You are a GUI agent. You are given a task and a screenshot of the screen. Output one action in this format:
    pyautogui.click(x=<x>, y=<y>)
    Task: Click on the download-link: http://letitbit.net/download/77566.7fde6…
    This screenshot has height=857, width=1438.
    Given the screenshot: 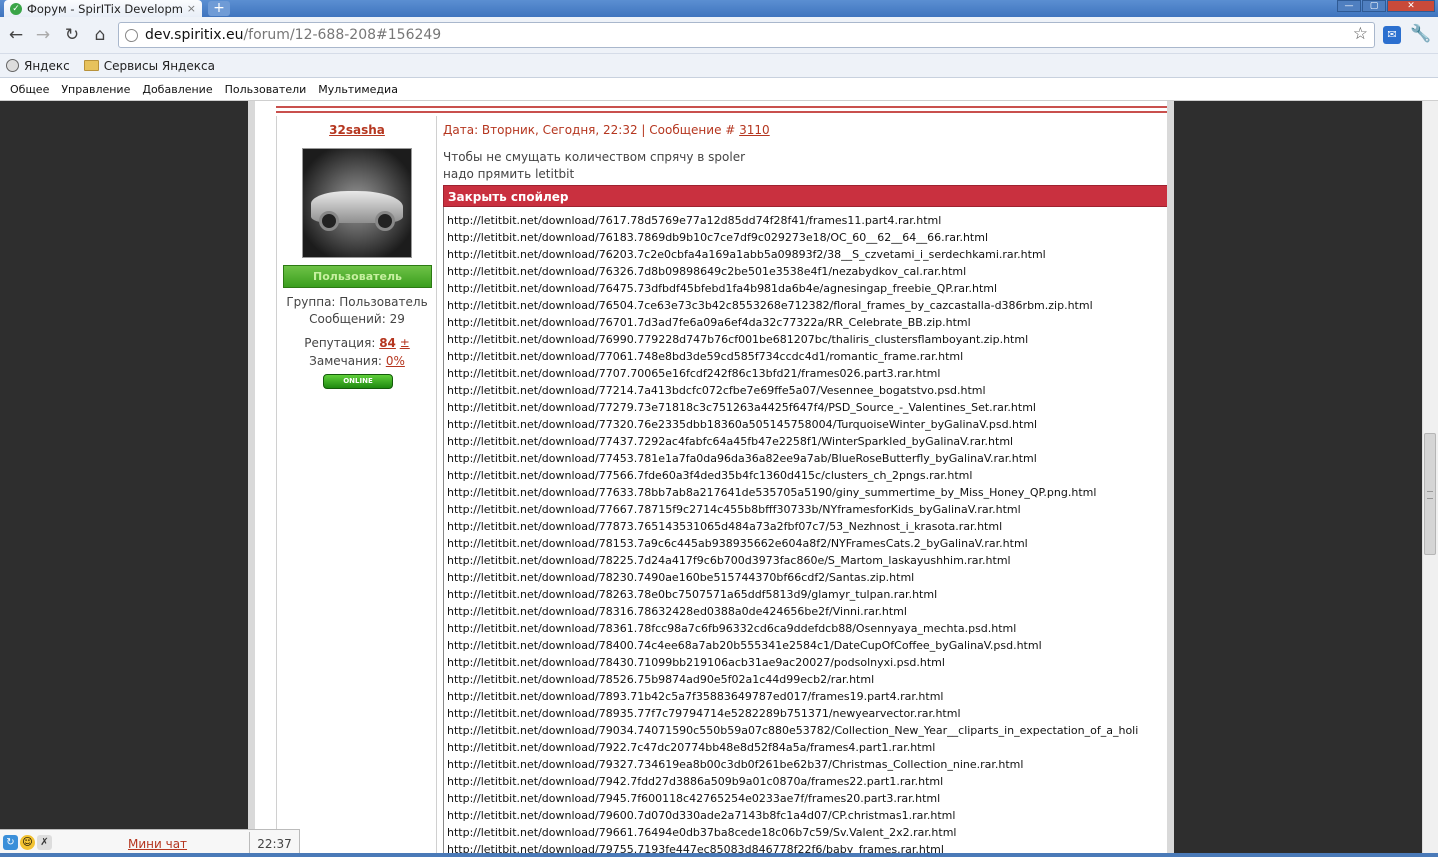 What is the action you would take?
    pyautogui.click(x=807, y=475)
    